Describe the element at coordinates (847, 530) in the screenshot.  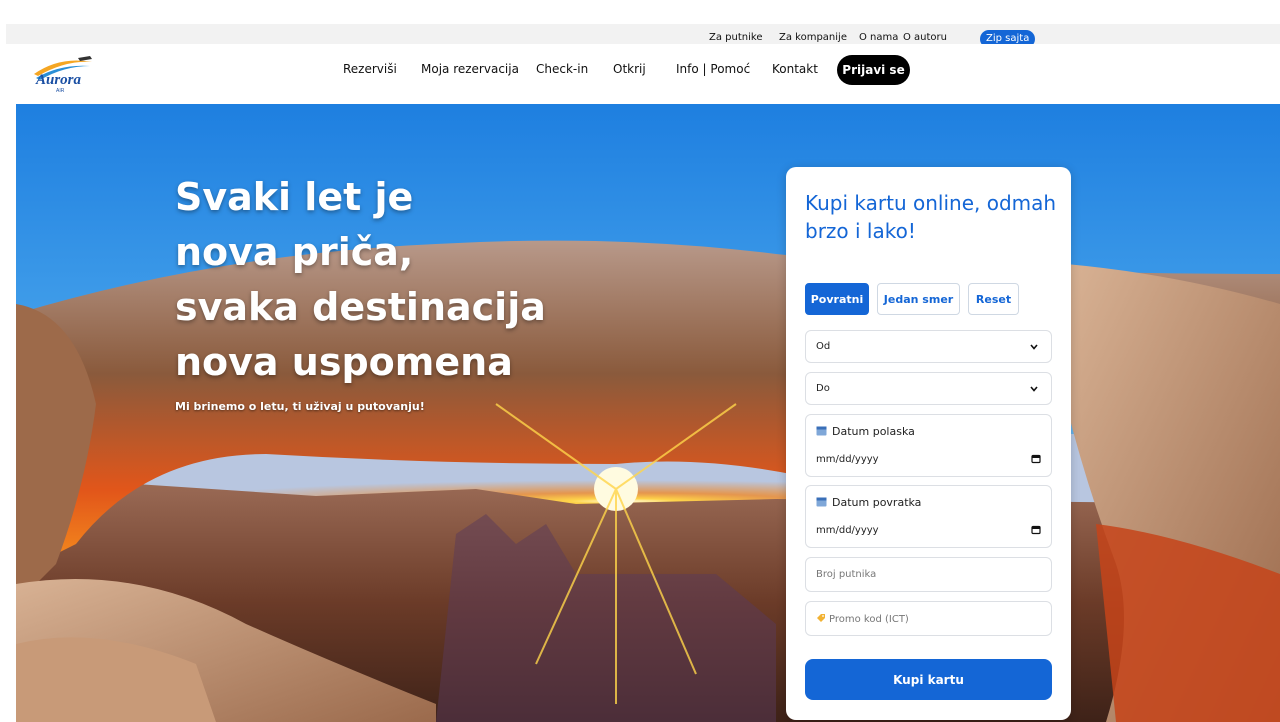
I see `return-date-input: mm/dd/yyyy` at that location.